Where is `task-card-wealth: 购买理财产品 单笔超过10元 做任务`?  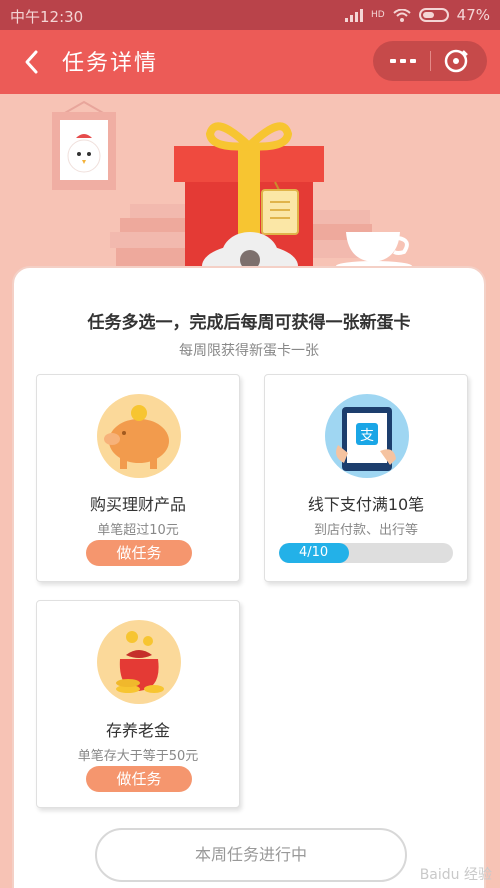
task-card-wealth: 购买理财产品 单笔超过10元 做任务 is located at coordinates (138, 478).